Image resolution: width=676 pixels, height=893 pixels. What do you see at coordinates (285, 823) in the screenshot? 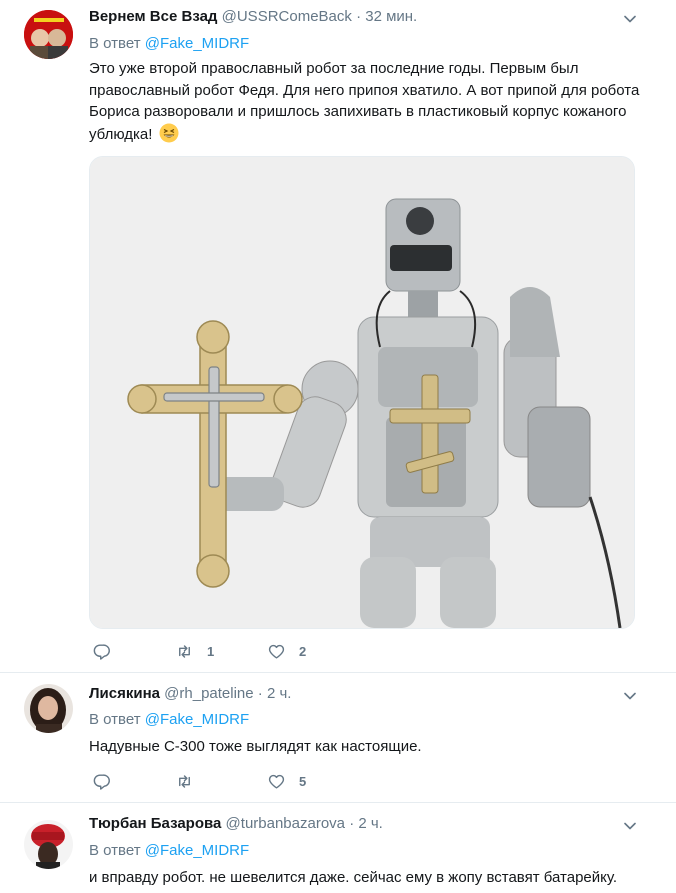
I see `author-handle: @turbanbazarova` at bounding box center [285, 823].